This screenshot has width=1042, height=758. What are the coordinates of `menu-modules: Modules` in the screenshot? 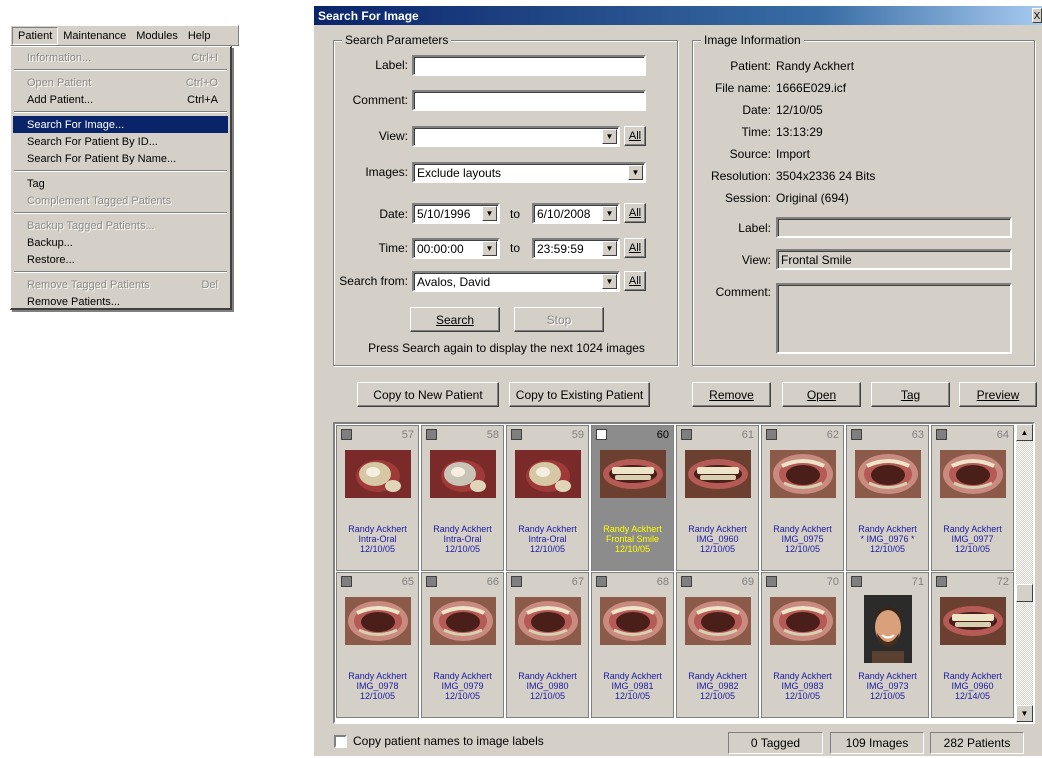 It's located at (157, 36).